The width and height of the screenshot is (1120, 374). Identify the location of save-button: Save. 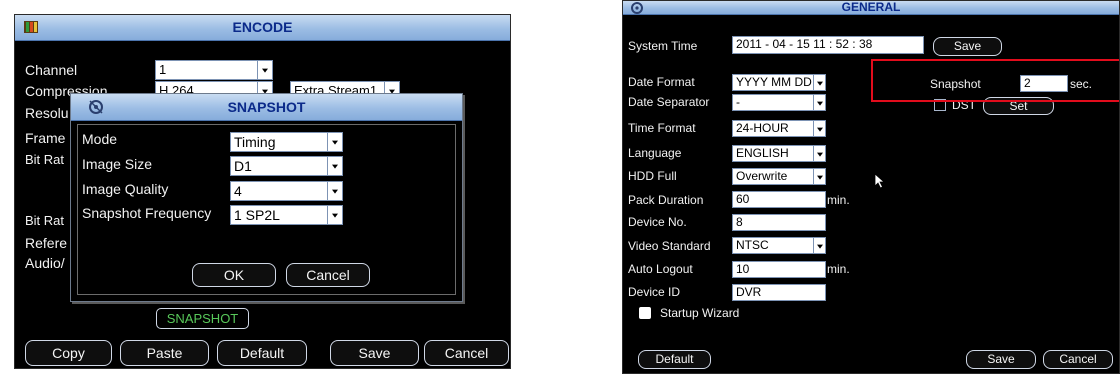
(374, 353).